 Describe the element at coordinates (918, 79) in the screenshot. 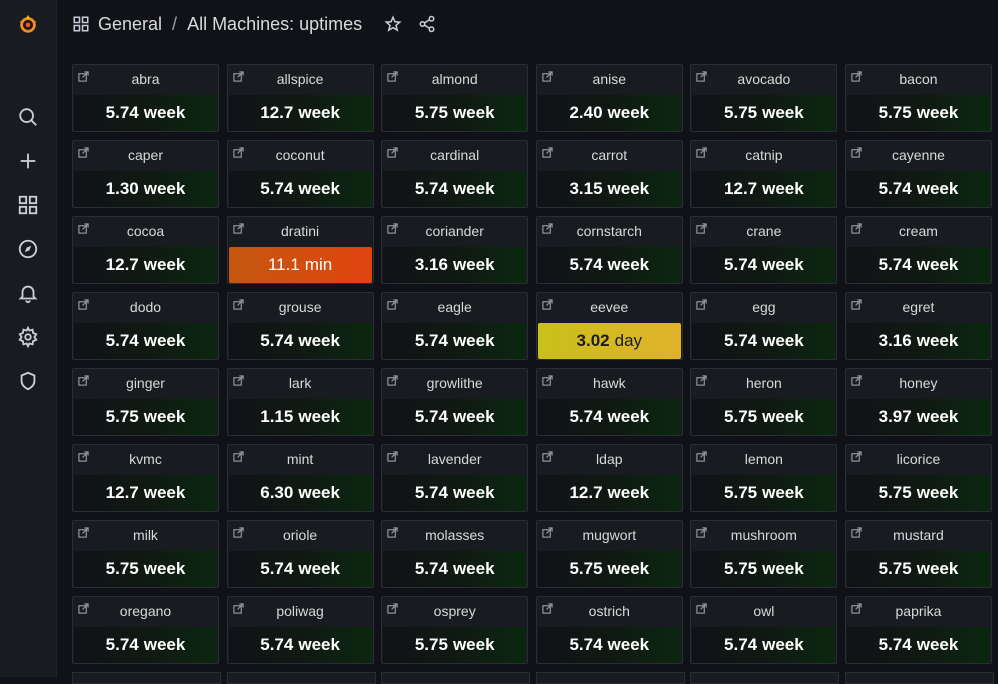

I see `panel-title: bacon` at that location.